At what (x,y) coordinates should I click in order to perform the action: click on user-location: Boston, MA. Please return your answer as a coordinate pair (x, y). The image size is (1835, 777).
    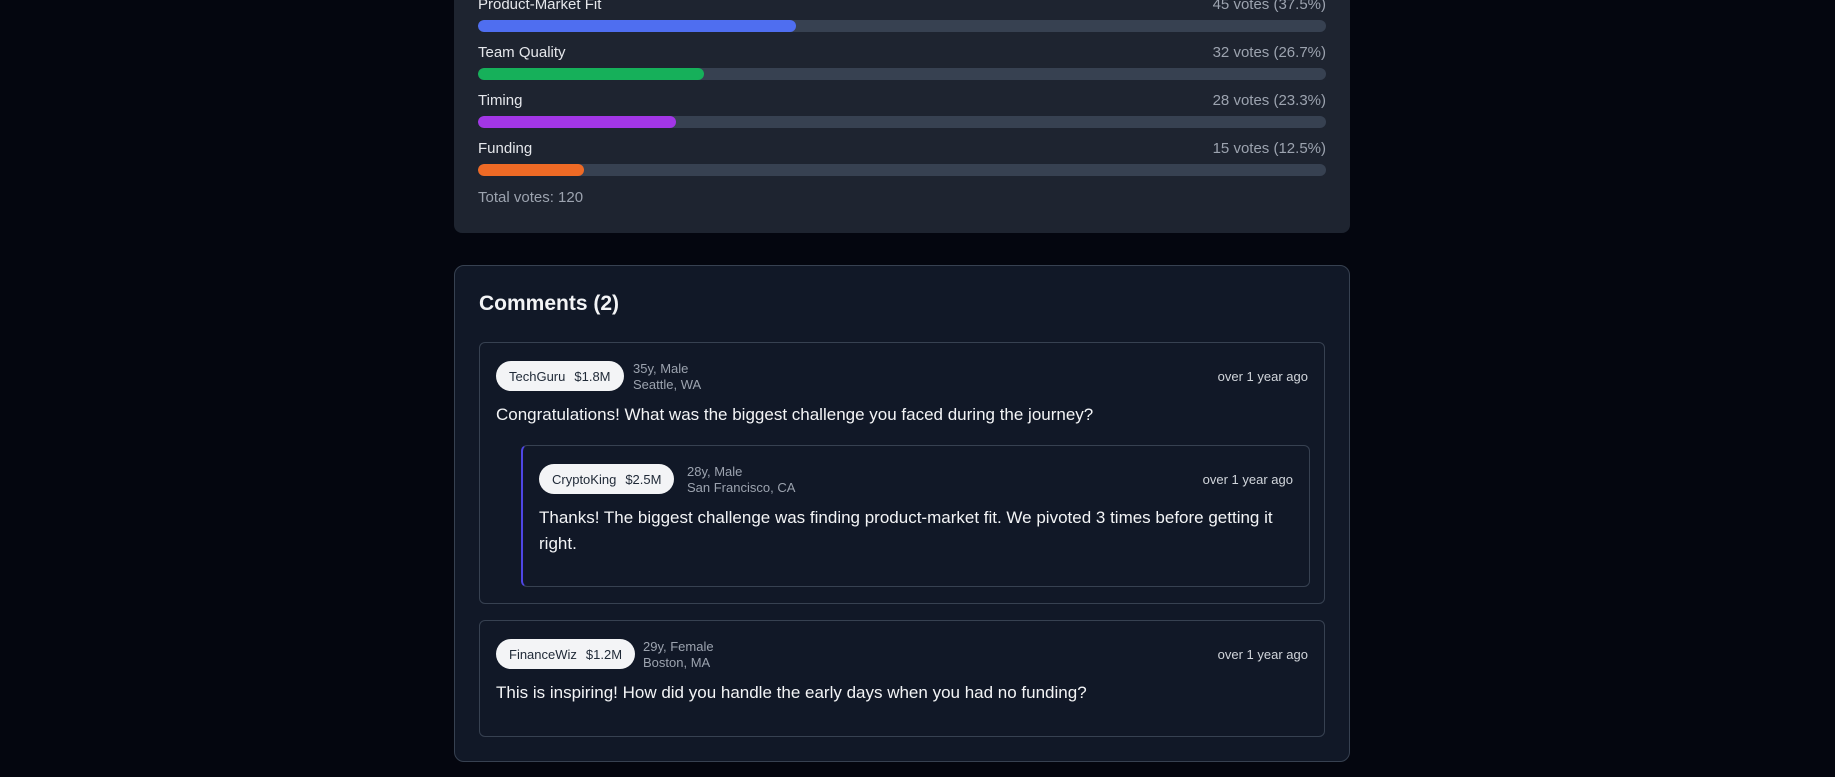
    Looking at the image, I should click on (677, 662).